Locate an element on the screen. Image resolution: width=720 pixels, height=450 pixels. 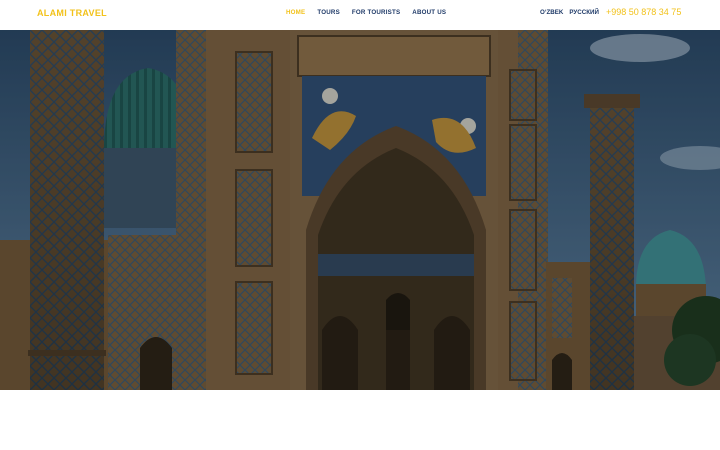
lang-uzbek: O‘ZBEK is located at coordinates (551, 12).